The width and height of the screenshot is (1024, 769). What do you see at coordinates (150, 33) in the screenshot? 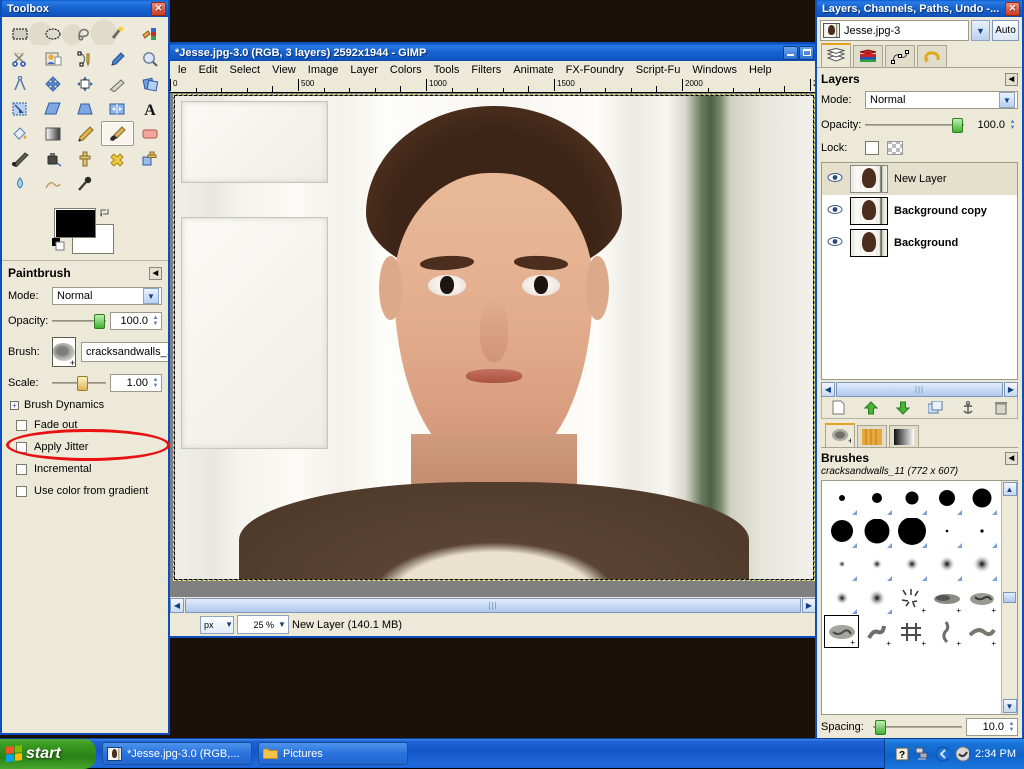
I see `by-color-select-tool` at bounding box center [150, 33].